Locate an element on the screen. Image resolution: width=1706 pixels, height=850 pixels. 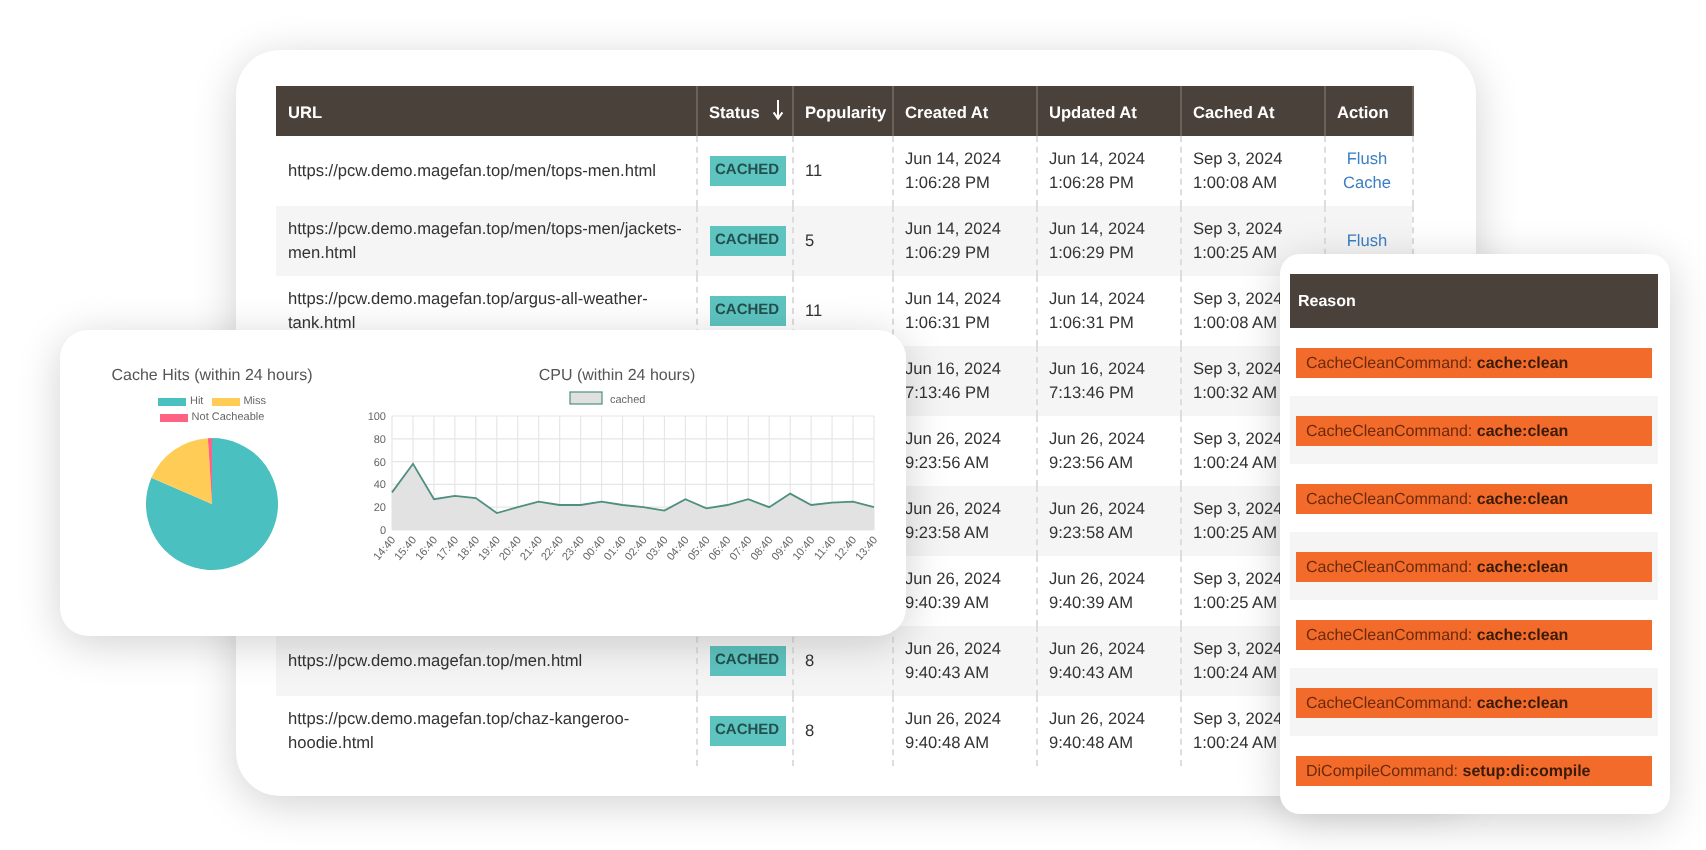
column-header: Created At is located at coordinates (964, 111).